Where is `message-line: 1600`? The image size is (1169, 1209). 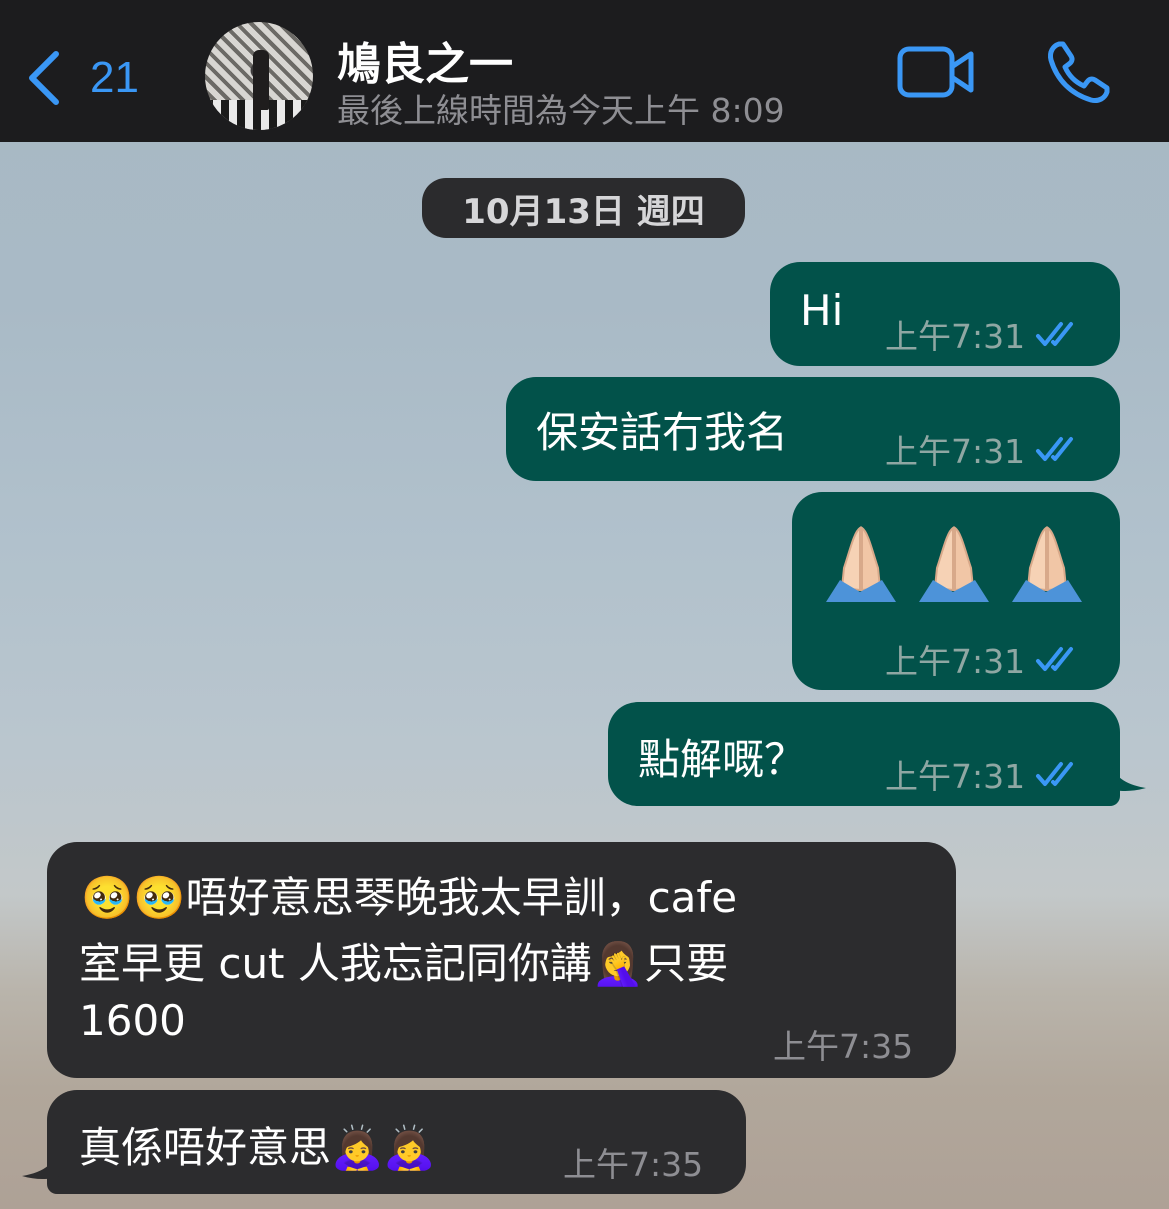 message-line: 1600 is located at coordinates (132, 1020).